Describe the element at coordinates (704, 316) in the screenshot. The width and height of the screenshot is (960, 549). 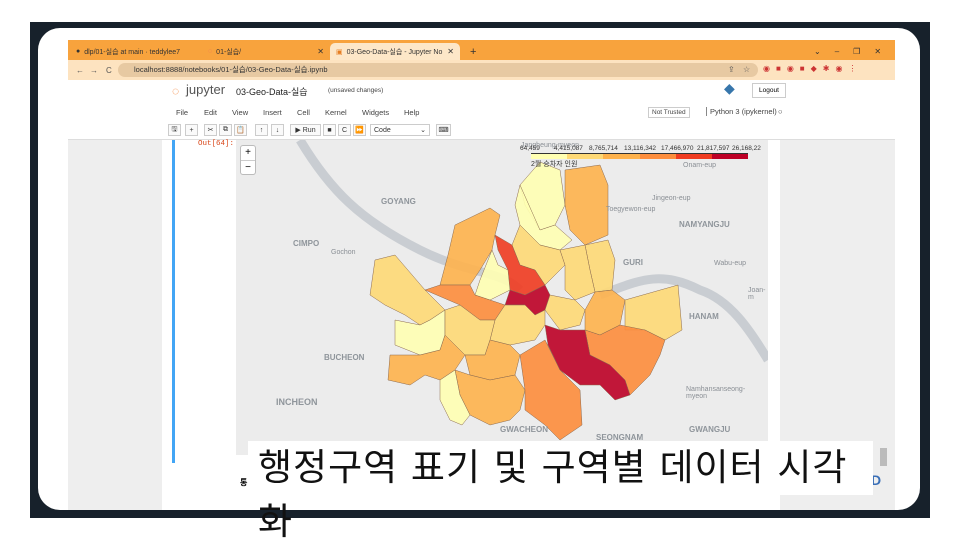
I see `place-label: HANAM` at that location.